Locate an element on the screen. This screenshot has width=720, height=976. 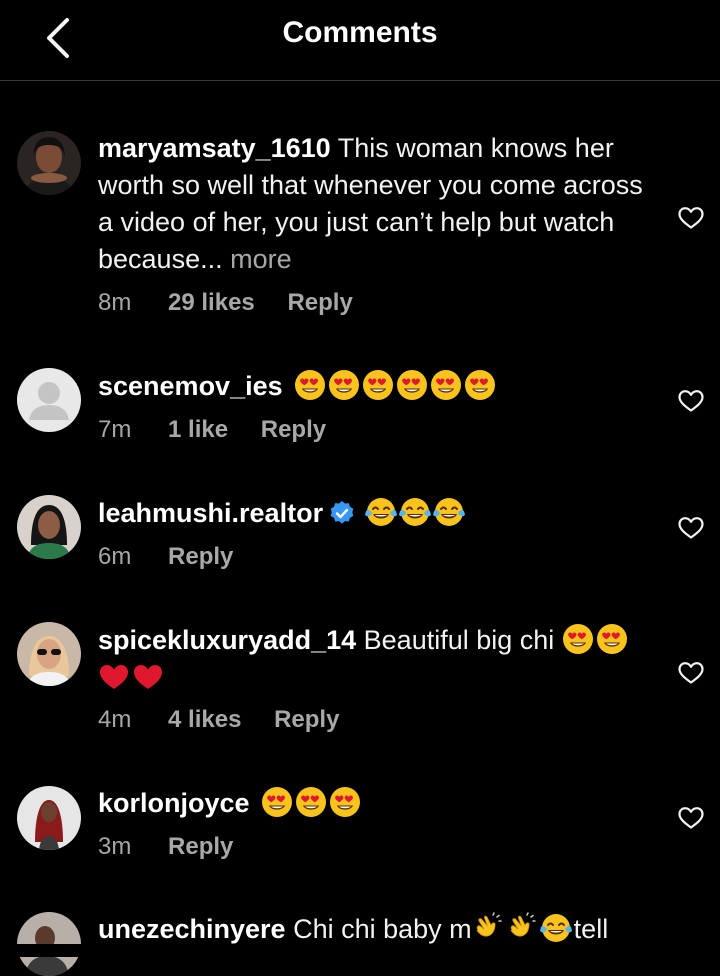
comment-meta: 3m Reply is located at coordinates (165, 847).